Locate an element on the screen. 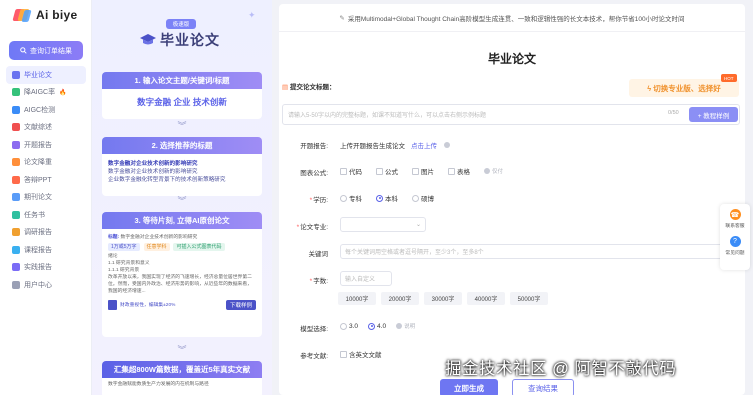 The image size is (753, 395). sidebar-item: 降AIGC率 🔥 is located at coordinates (46, 93).